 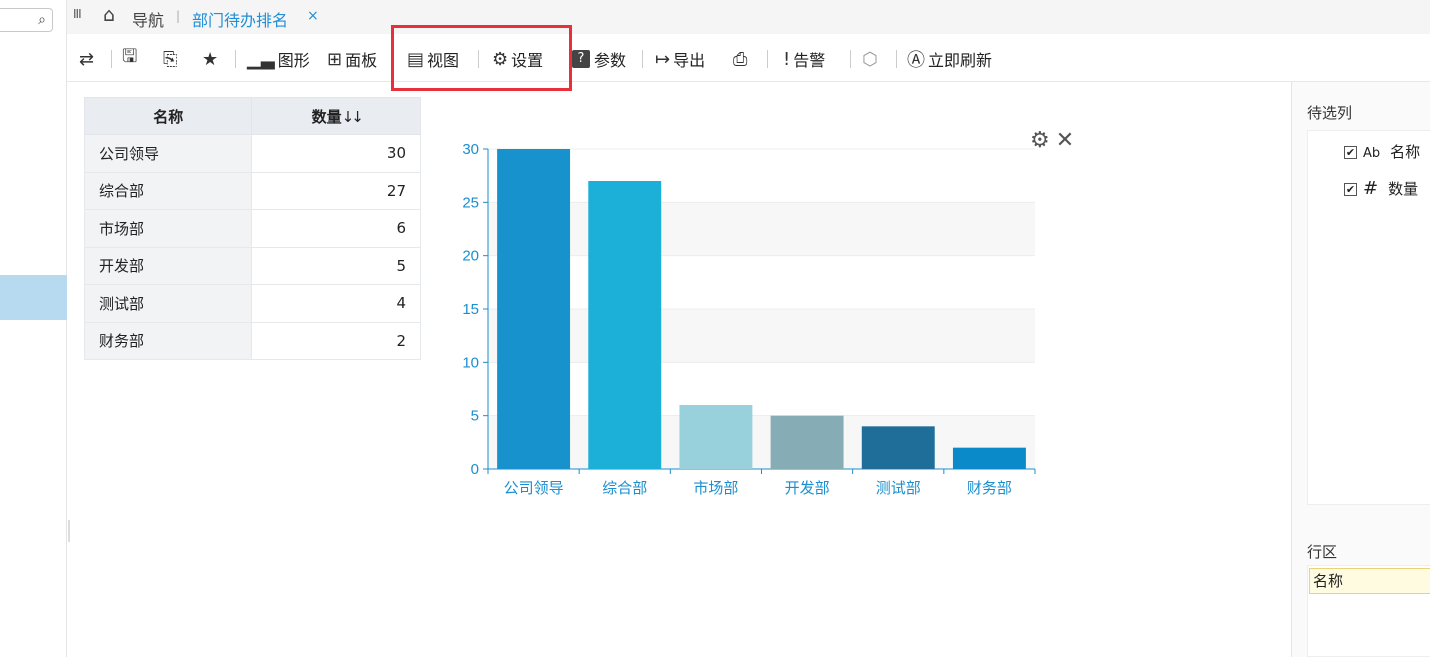 I want to click on cell-count: 2, so click(x=336, y=340).